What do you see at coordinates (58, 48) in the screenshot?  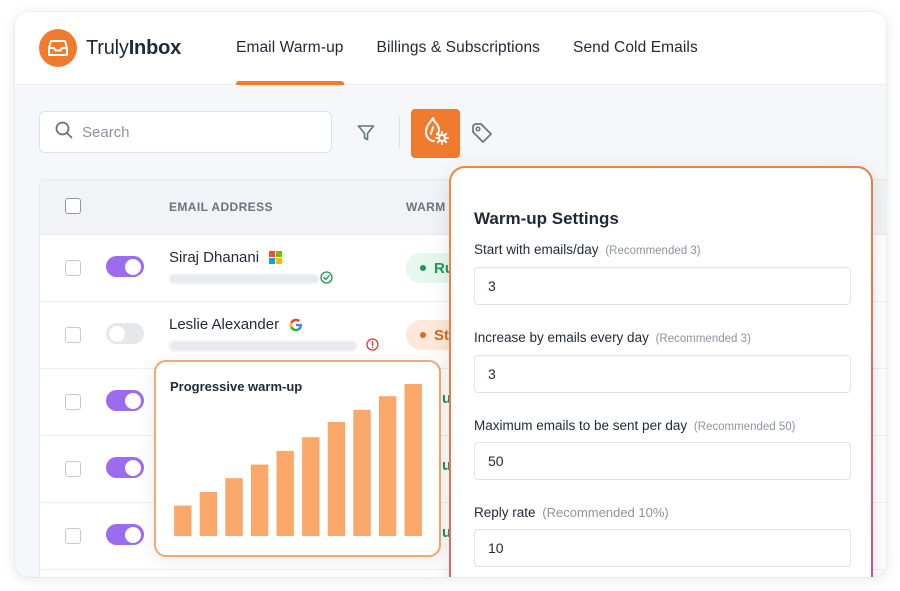 I see `inbox-logo-icon` at bounding box center [58, 48].